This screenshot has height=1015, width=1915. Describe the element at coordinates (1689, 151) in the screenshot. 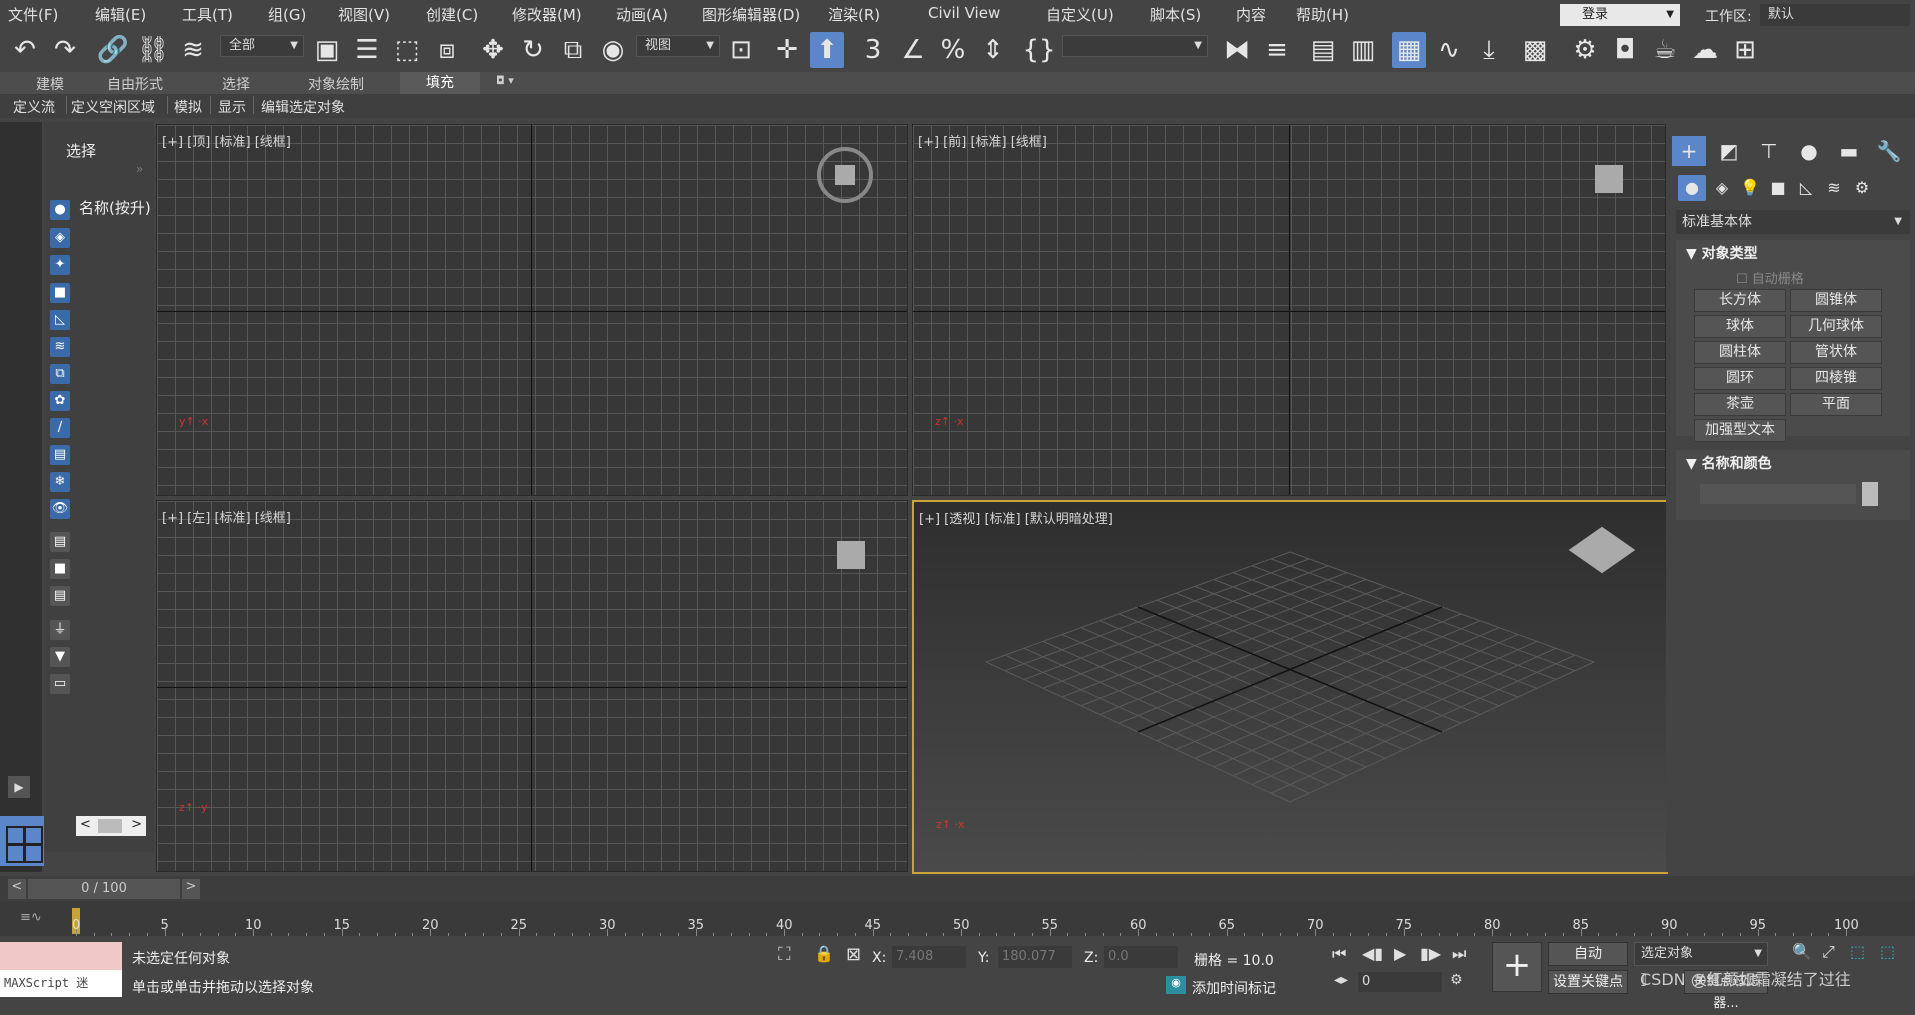

I see `create-tab-icon: +` at that location.